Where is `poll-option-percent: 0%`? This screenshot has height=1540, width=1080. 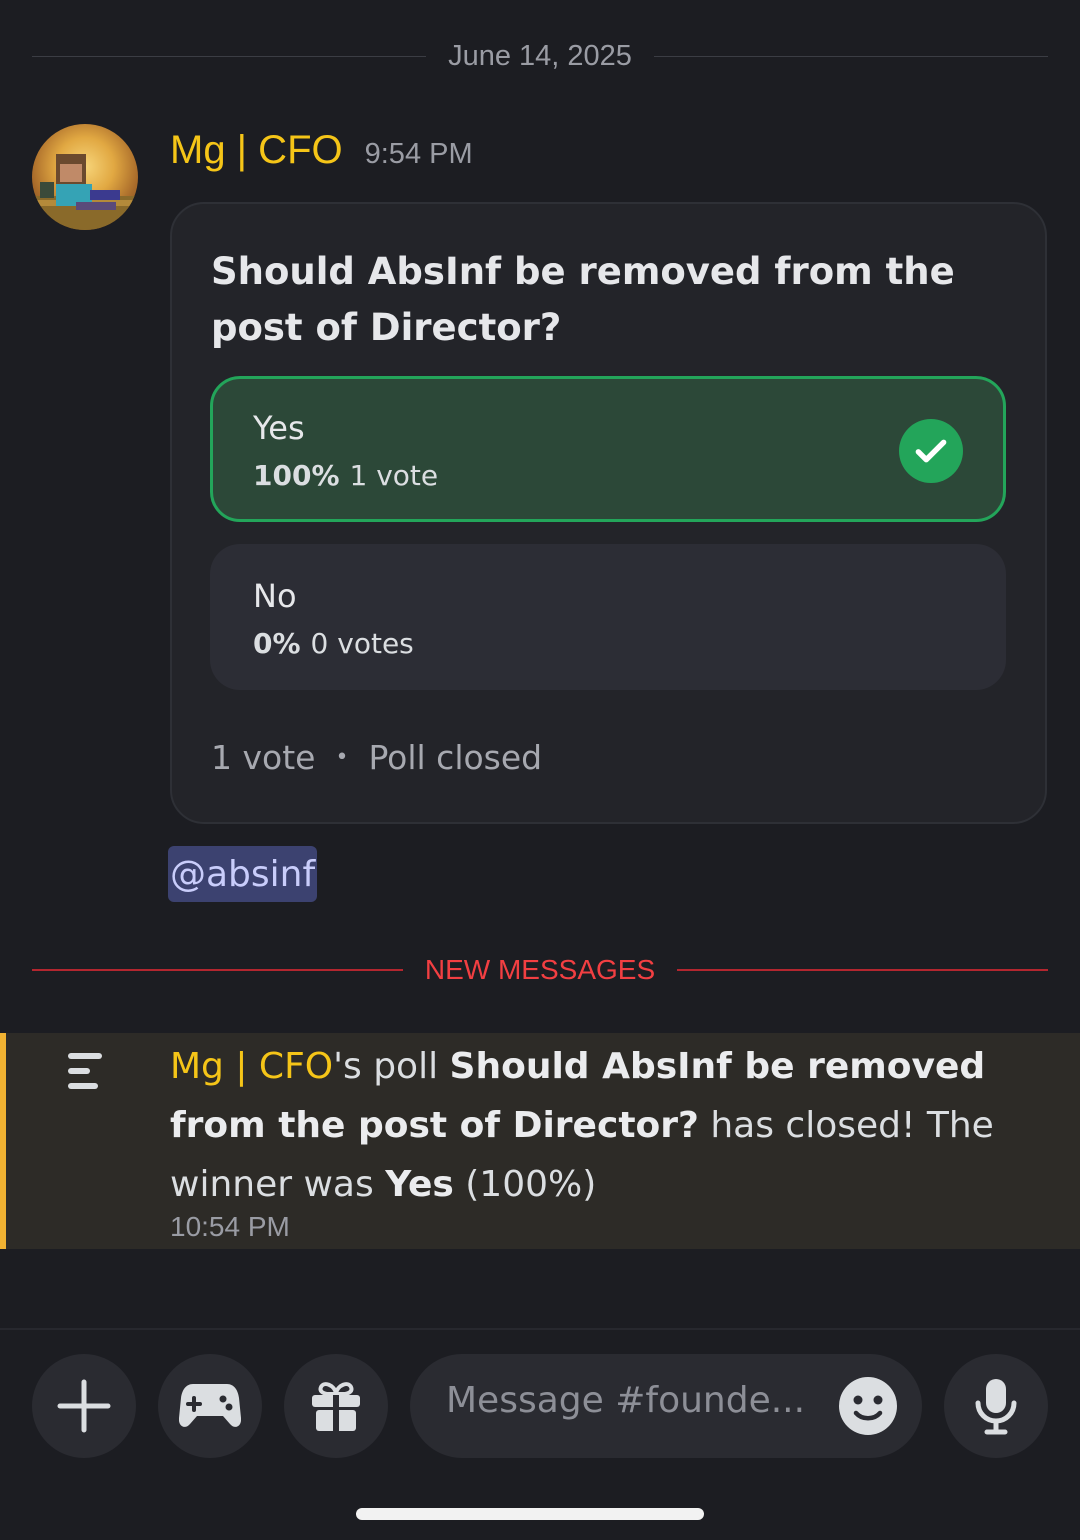 poll-option-percent: 0% is located at coordinates (277, 643).